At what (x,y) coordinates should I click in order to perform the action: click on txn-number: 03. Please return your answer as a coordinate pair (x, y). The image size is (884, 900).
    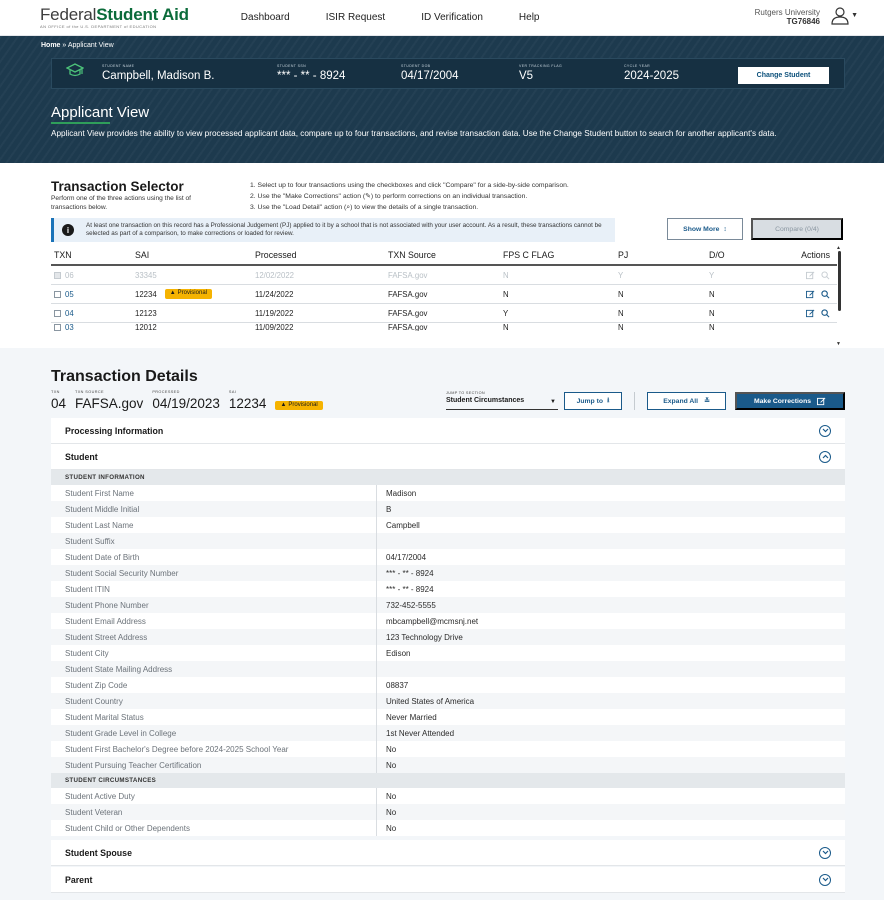
    Looking at the image, I should click on (69, 327).